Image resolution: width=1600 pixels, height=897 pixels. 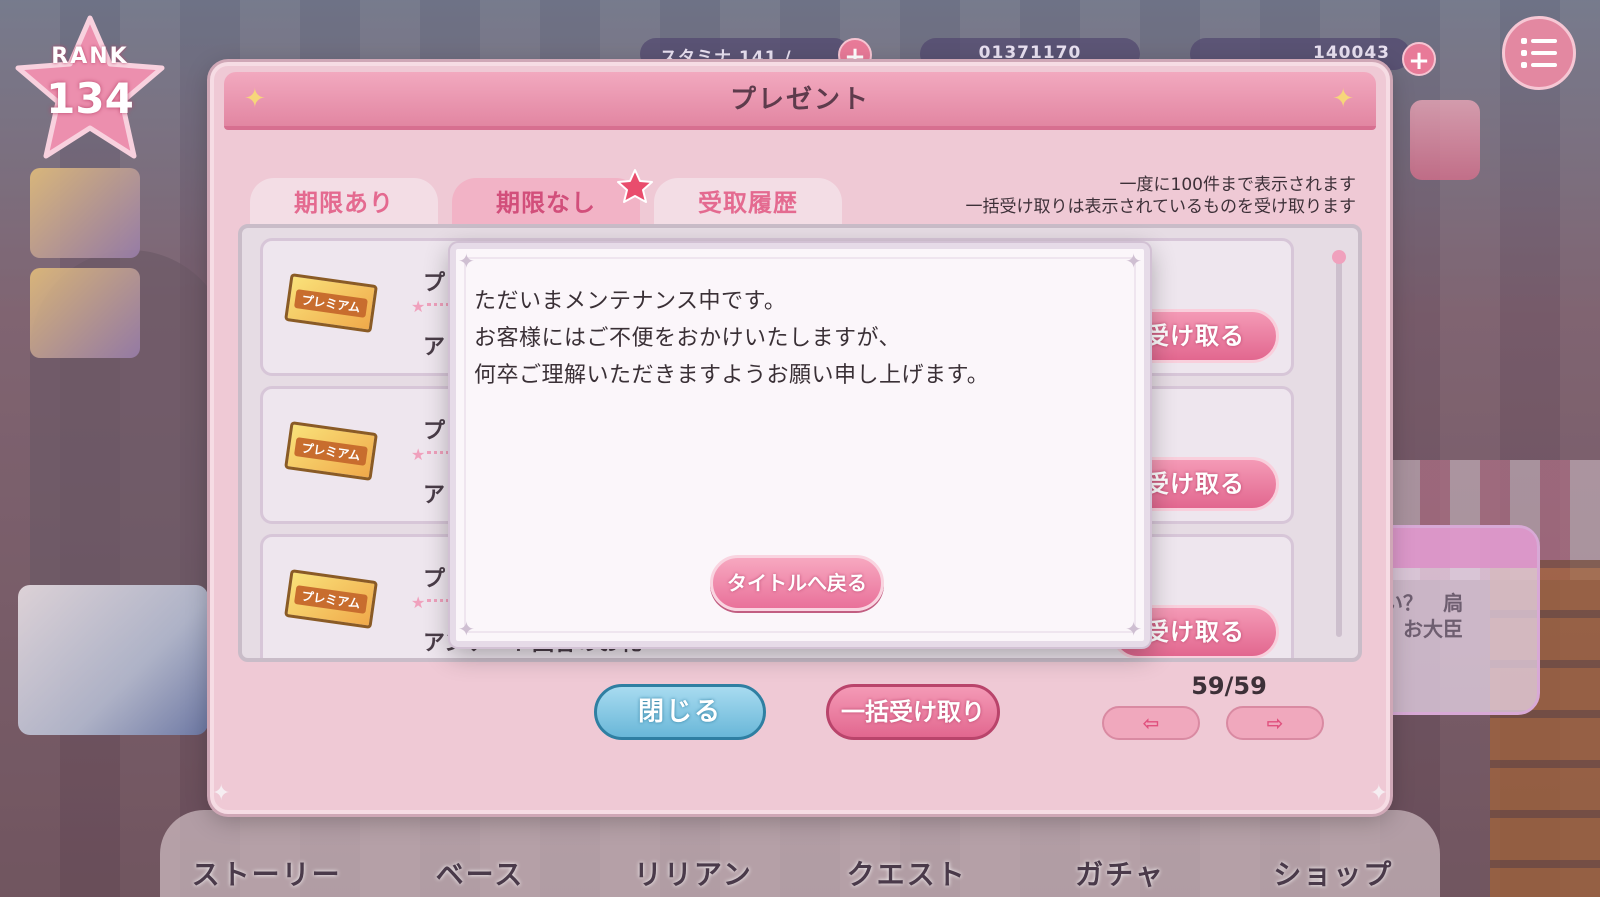 What do you see at coordinates (1455, 548) in the screenshot?
I see `speaker-icon` at bounding box center [1455, 548].